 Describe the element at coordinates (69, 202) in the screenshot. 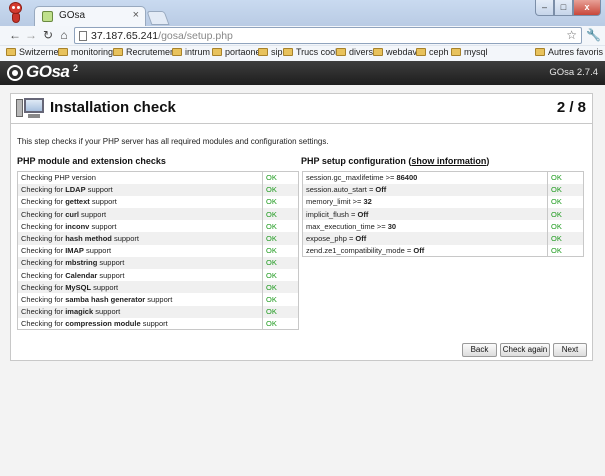

I see `check-label: Checking for gettext support` at that location.